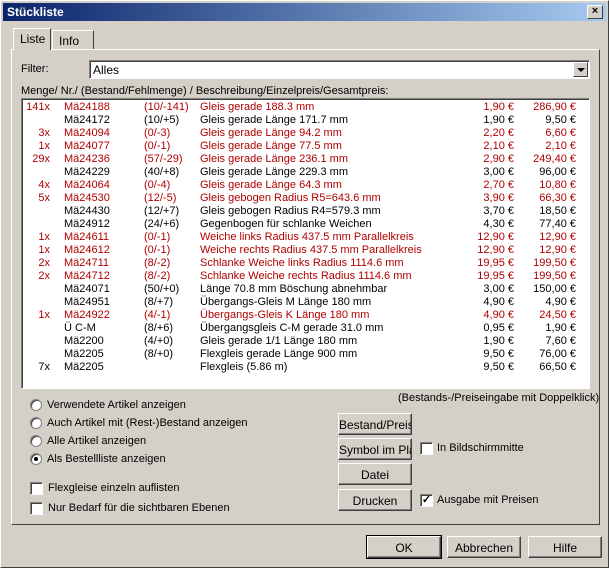  What do you see at coordinates (106, 70) in the screenshot?
I see `filter-value: Alles` at bounding box center [106, 70].